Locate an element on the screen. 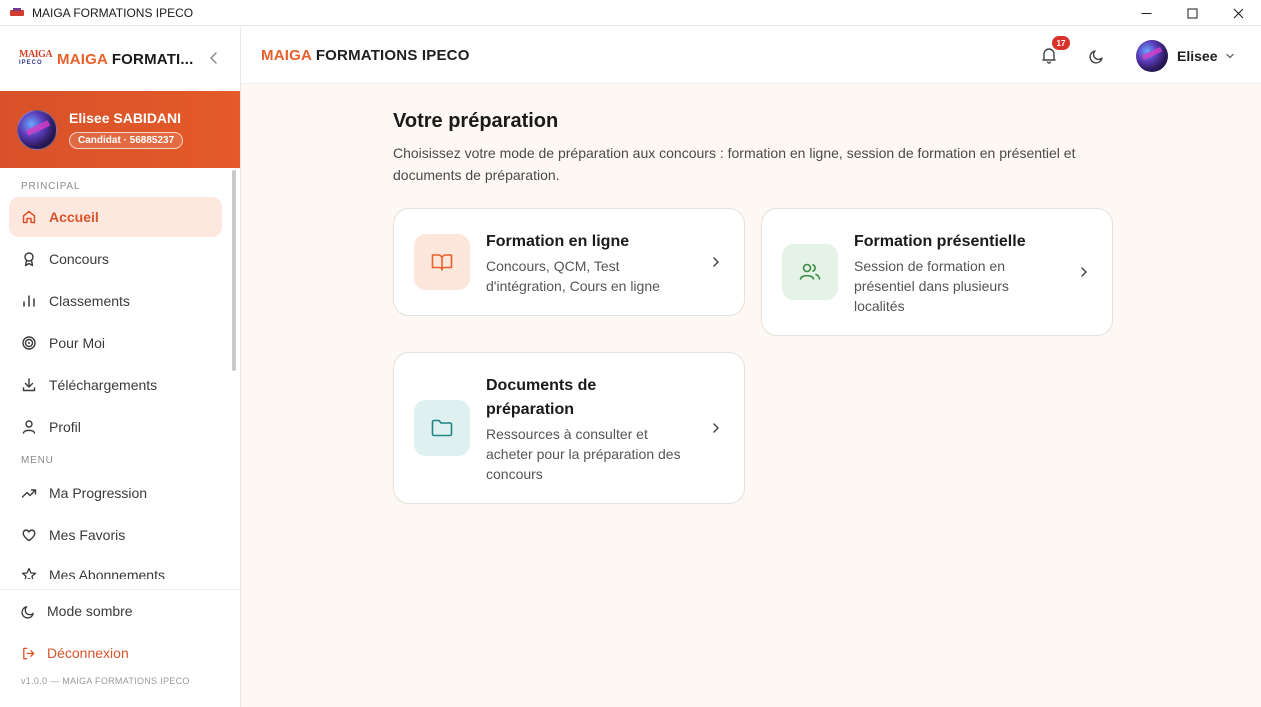 The width and height of the screenshot is (1261, 707). sidebar-item-label: Ma Progression is located at coordinates (98, 493).